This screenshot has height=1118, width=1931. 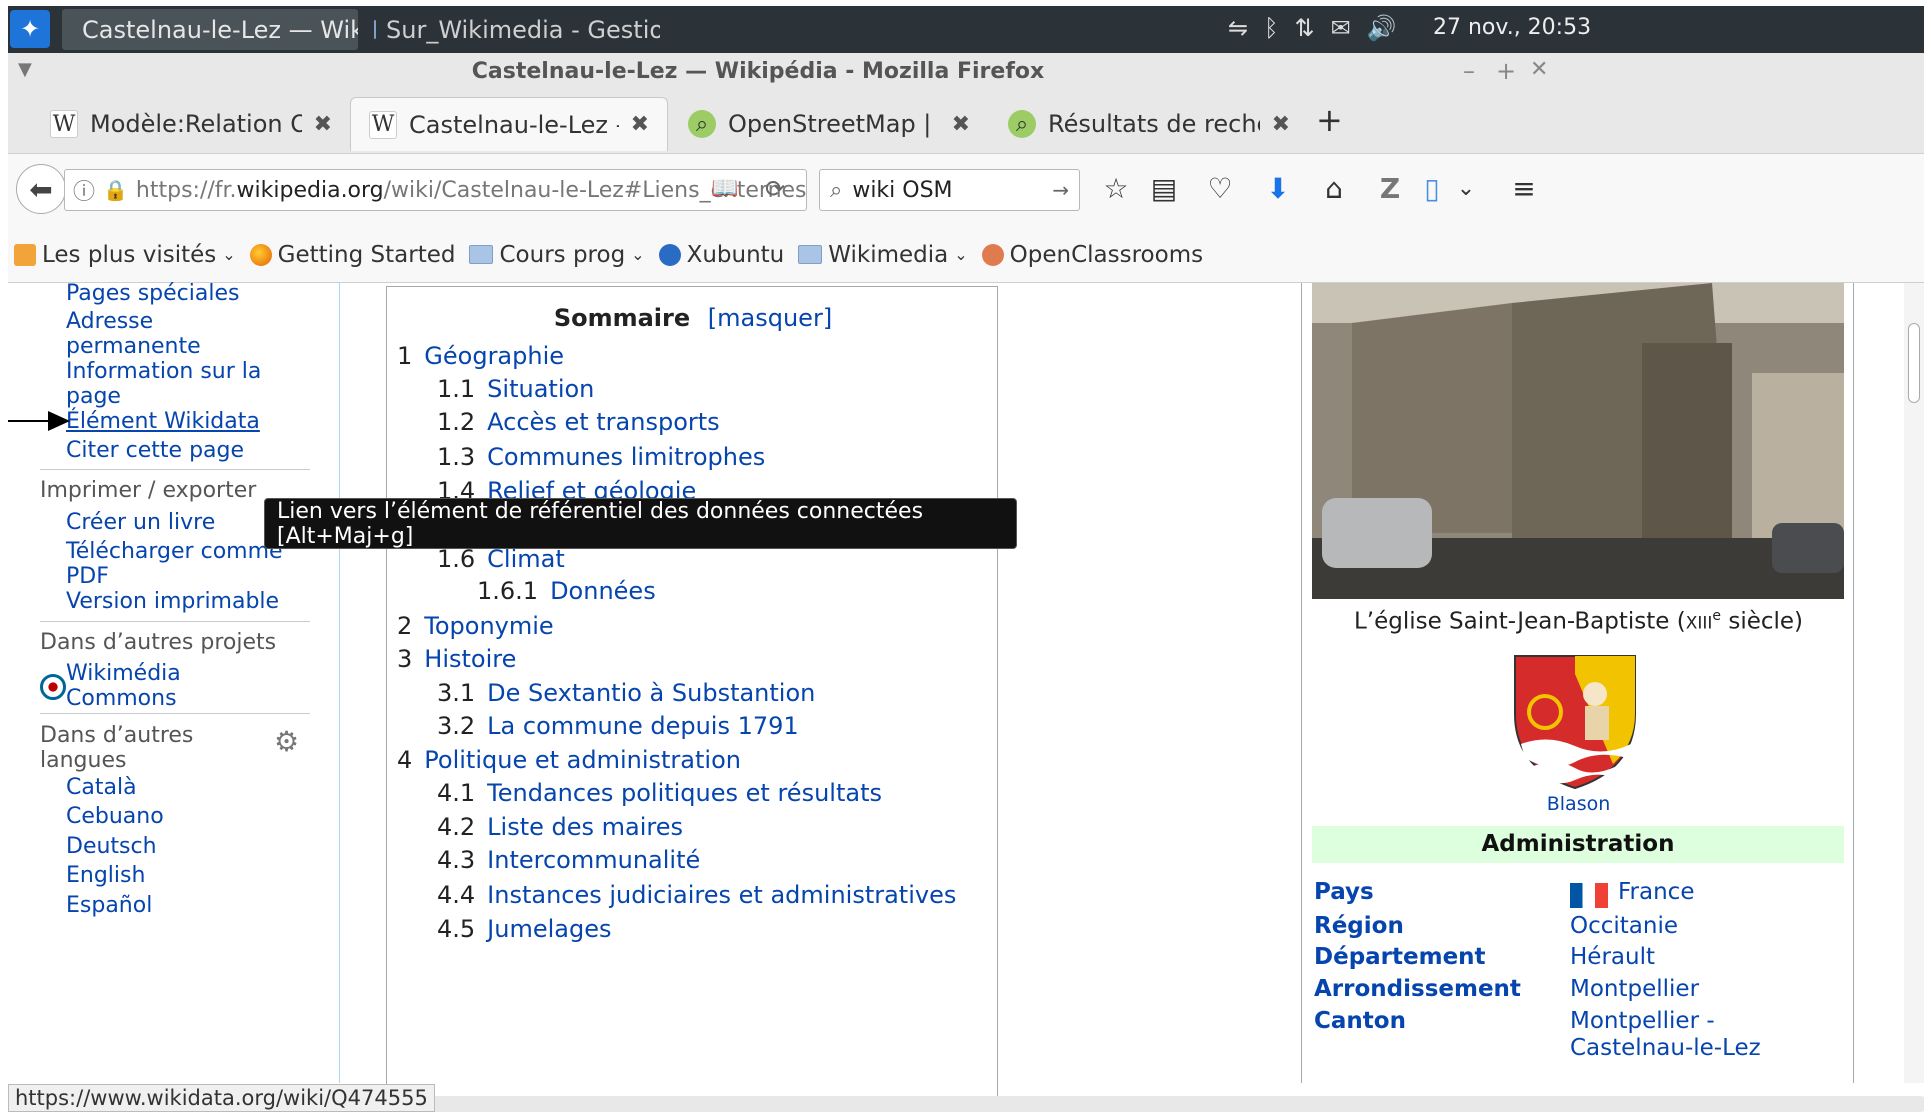 I want to click on maximize-icon: +, so click(x=1506, y=71).